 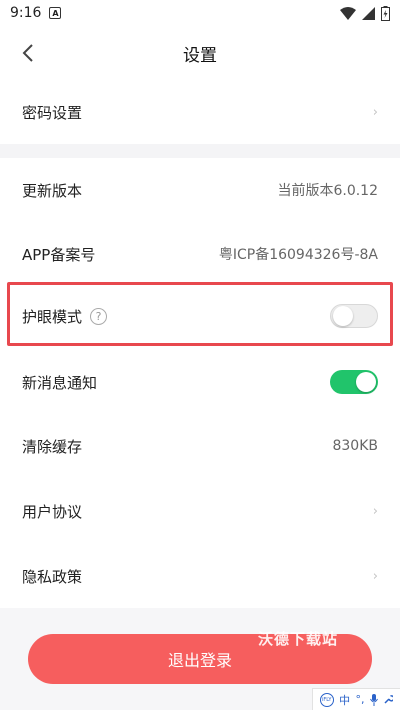 What do you see at coordinates (298, 255) in the screenshot?
I see `icp-value: 粤ICP备16094326号-8A` at bounding box center [298, 255].